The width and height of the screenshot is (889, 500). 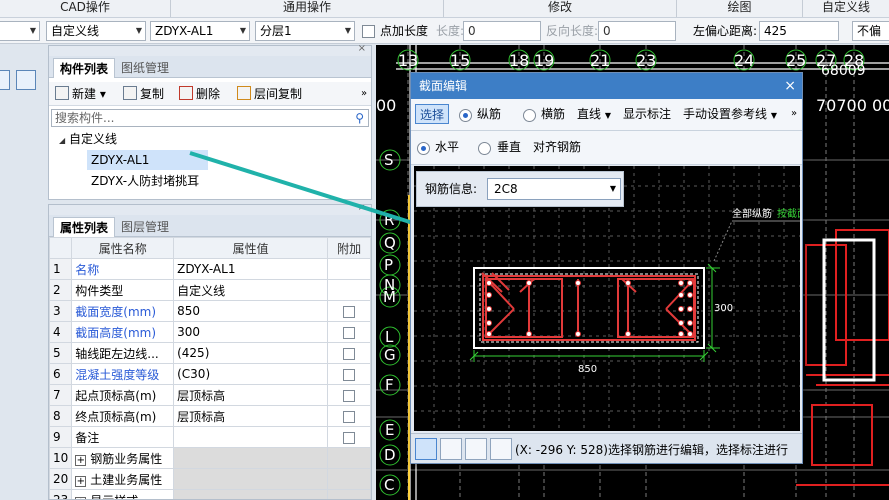 What do you see at coordinates (269, 94) in the screenshot?
I see `floor-copy-button: 层间复制` at bounding box center [269, 94].